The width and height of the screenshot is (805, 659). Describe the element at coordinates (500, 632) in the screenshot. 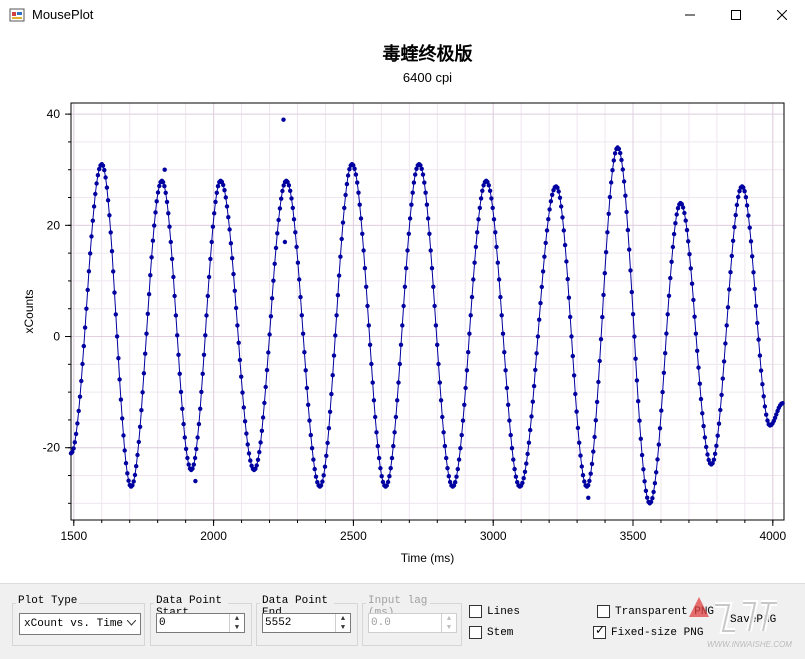

I see `stem-label: Stem` at that location.